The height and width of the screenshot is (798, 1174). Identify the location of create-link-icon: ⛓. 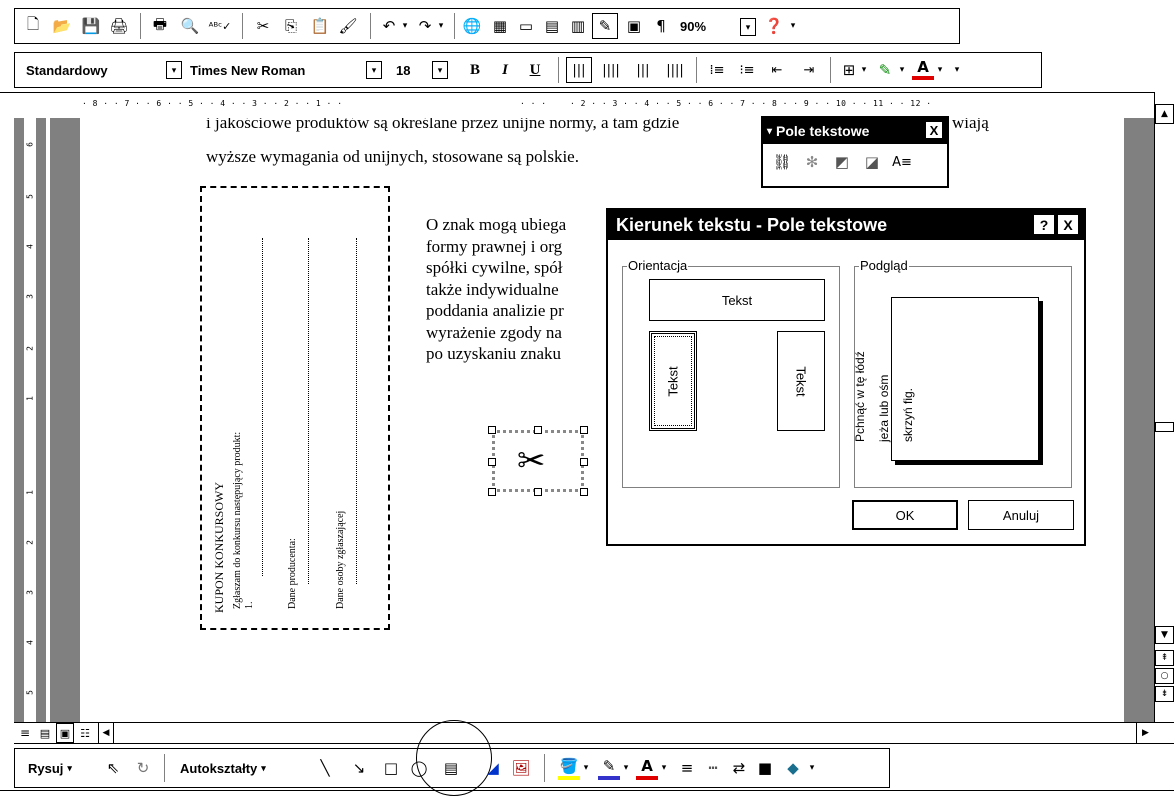
(782, 162).